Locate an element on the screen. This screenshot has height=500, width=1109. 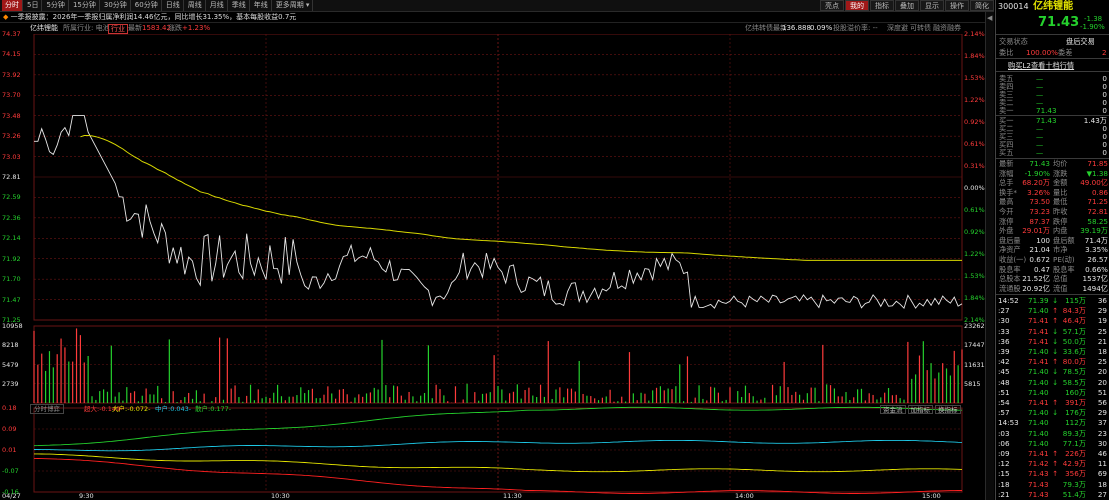
tab-period-4: 30分钟 is located at coordinates (116, 5).